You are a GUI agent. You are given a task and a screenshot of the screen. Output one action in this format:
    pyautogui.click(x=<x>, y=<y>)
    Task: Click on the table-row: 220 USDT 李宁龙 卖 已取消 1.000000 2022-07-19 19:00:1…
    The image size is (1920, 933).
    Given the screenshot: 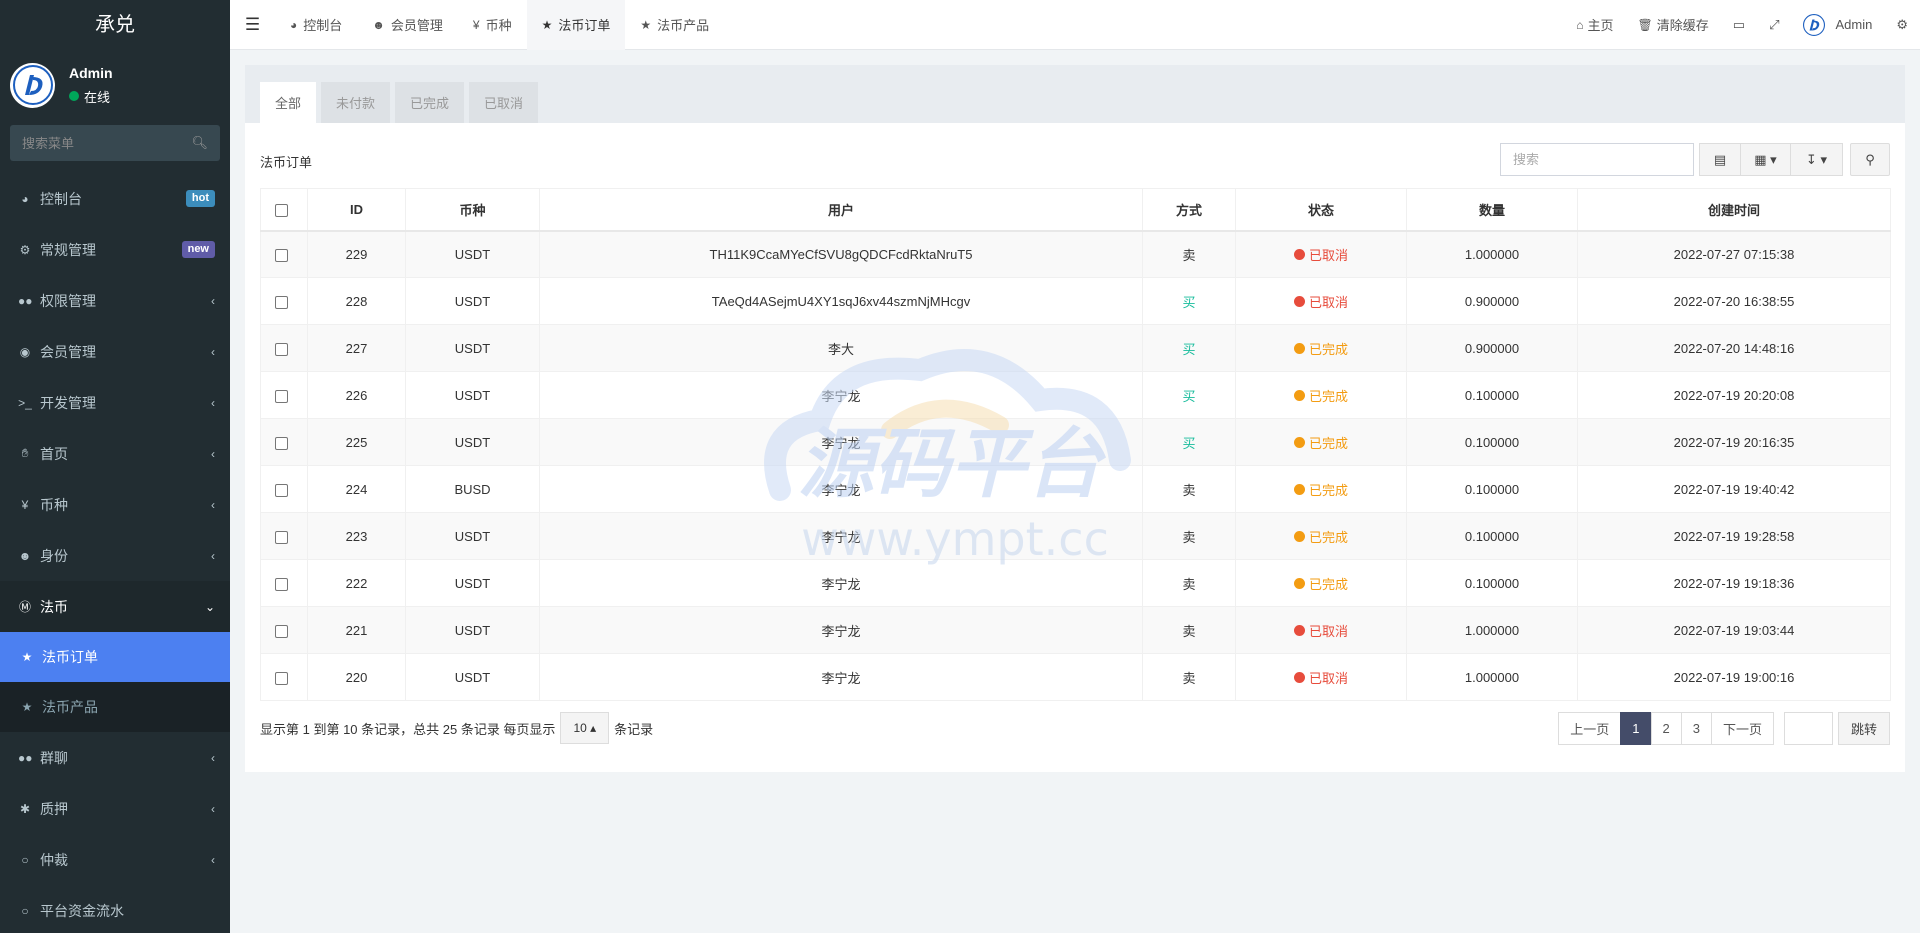 What is the action you would take?
    pyautogui.click(x=1075, y=677)
    